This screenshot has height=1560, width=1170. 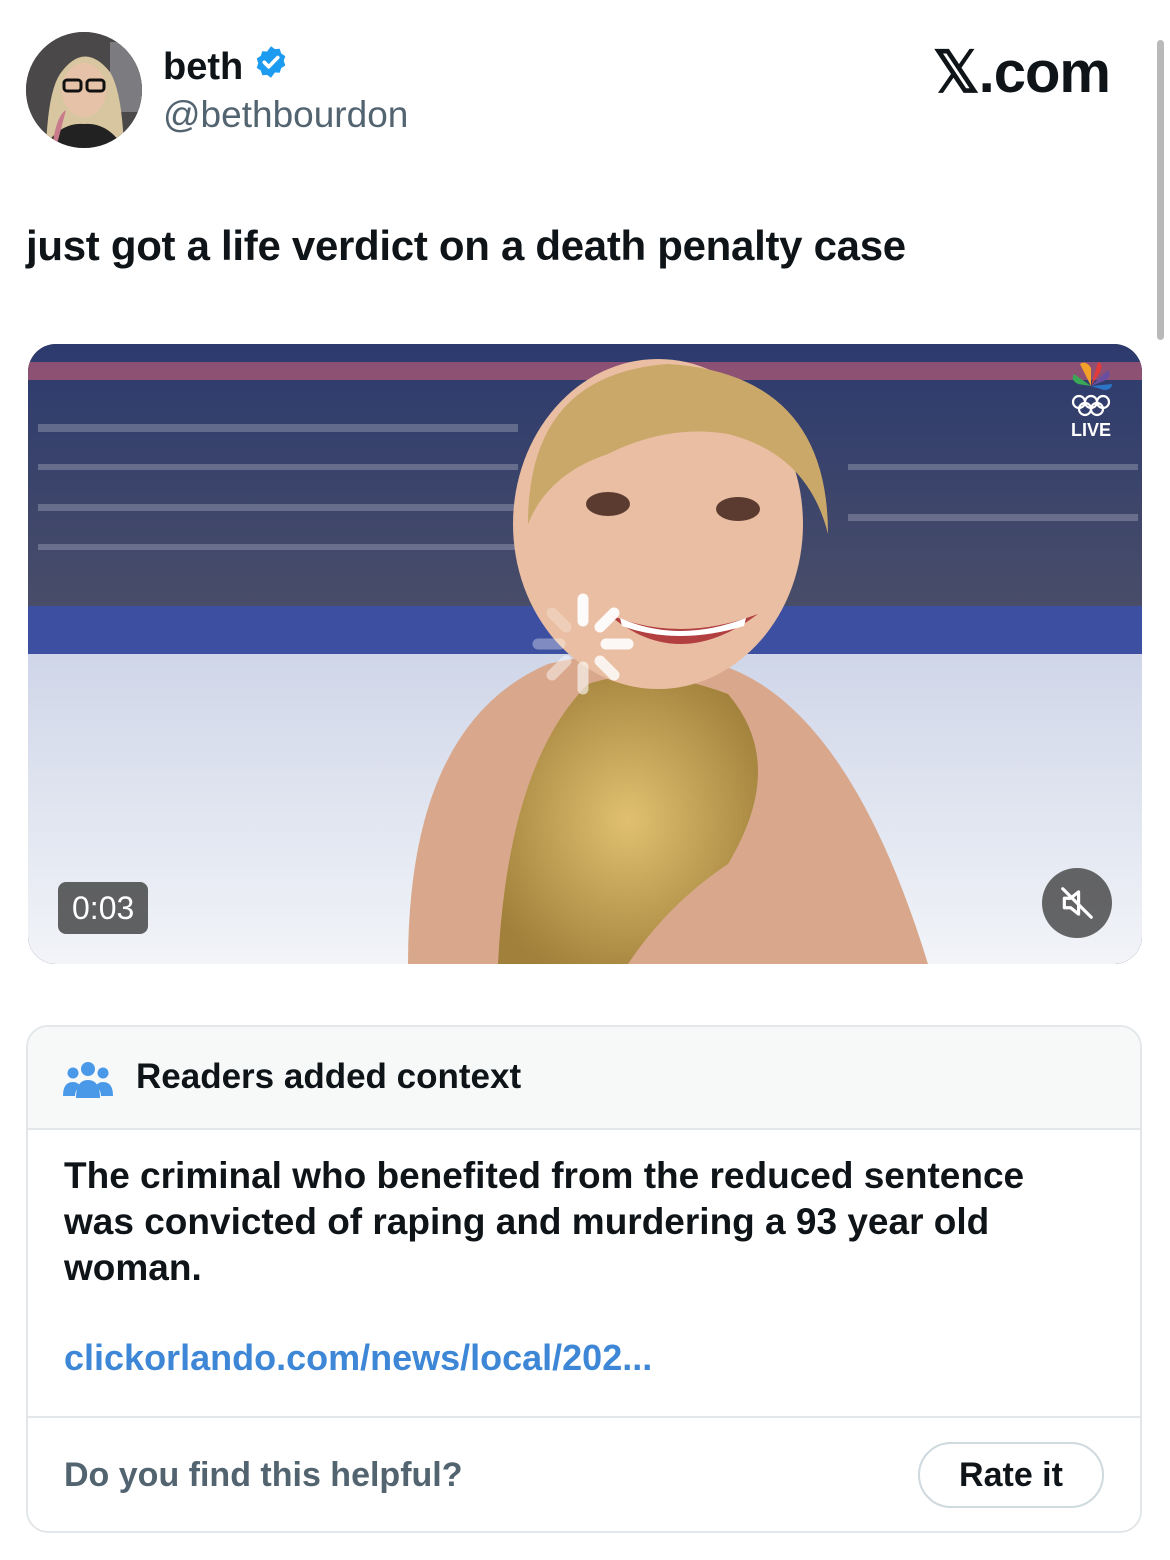 I want to click on helpful-question: Do you find this helpful?, so click(x=263, y=1475).